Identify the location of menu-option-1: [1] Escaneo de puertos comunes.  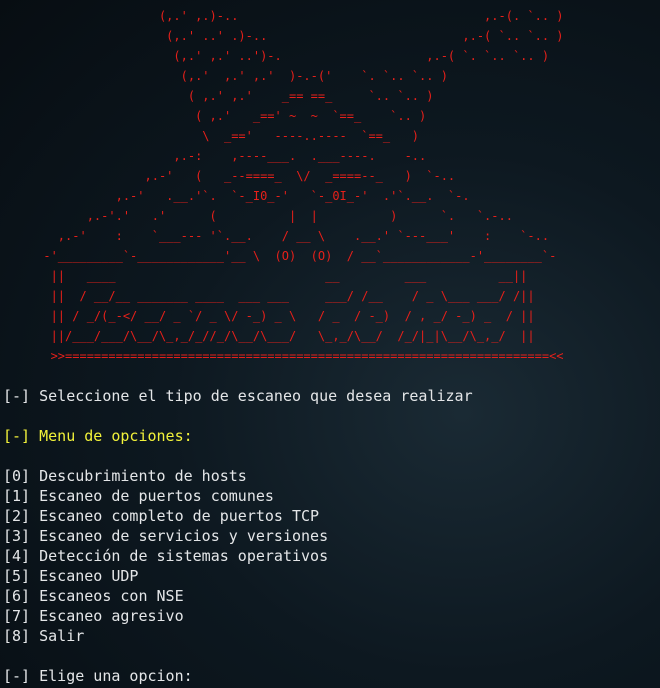
(138, 496).